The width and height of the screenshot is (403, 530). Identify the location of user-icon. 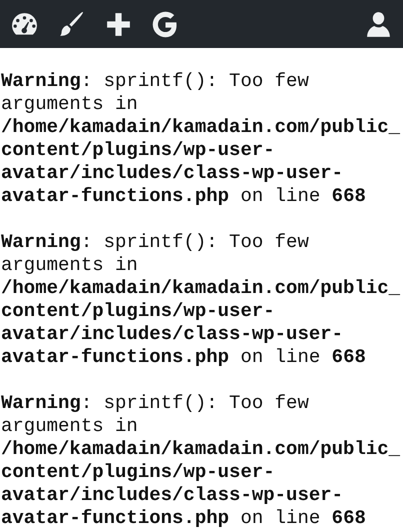
(378, 24).